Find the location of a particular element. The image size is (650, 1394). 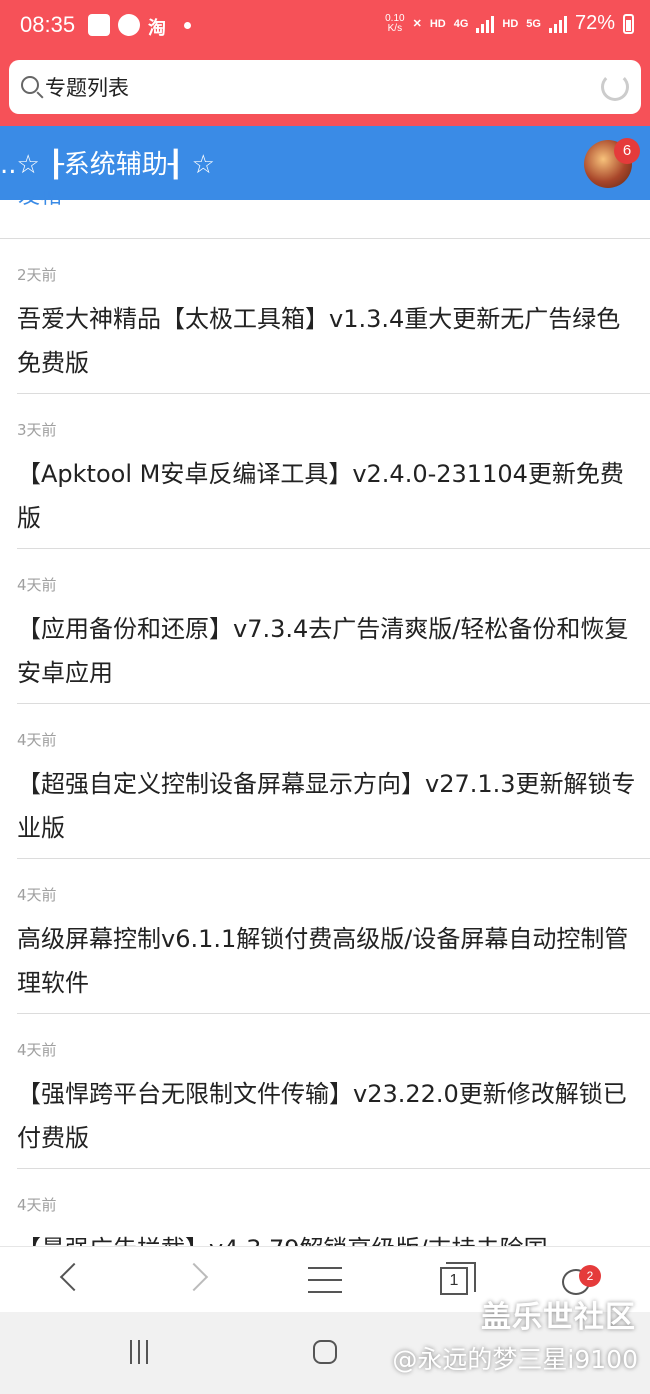

gallery-icon is located at coordinates (99, 25).